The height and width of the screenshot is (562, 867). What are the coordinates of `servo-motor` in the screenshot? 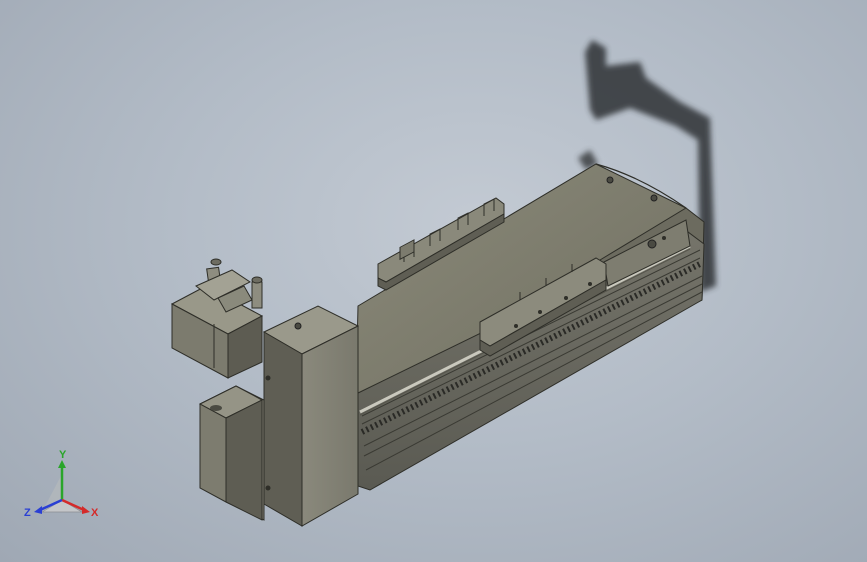 It's located at (217, 318).